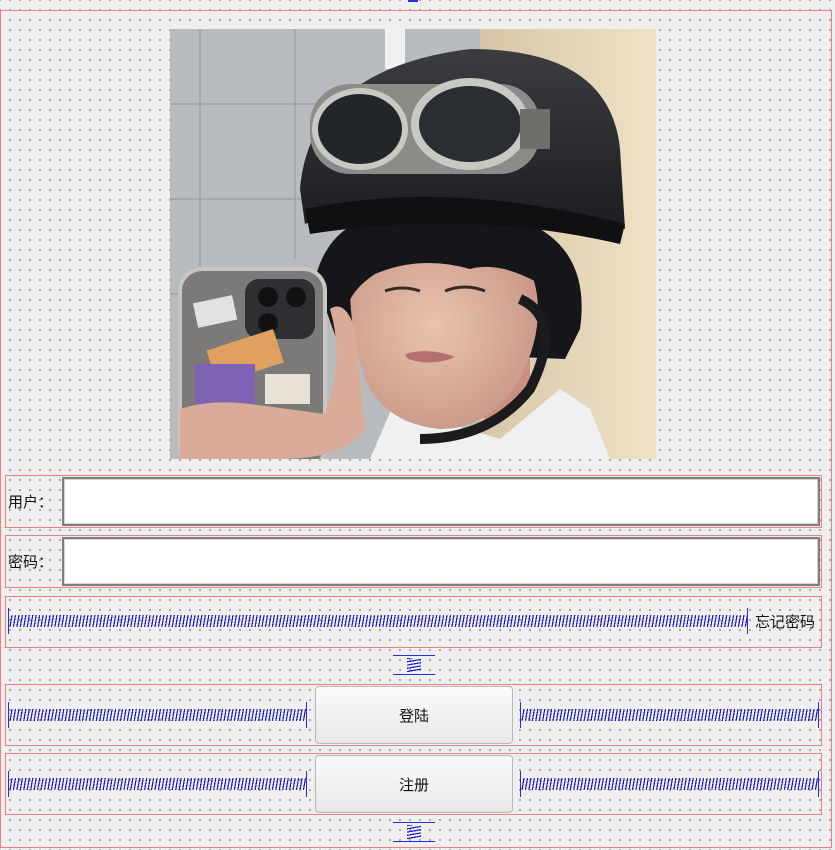 The height and width of the screenshot is (850, 835). Describe the element at coordinates (31, 502) in the screenshot. I see `user-label: 用户：` at that location.